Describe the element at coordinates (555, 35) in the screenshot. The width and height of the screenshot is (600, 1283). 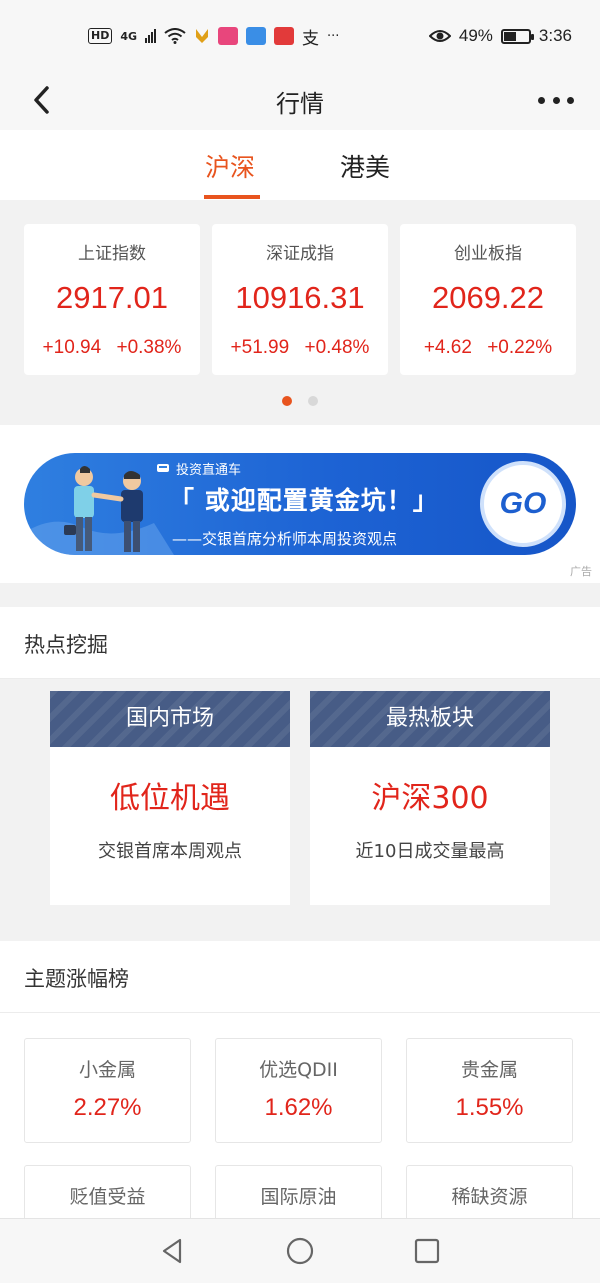
I see `clock: 3:36` at that location.